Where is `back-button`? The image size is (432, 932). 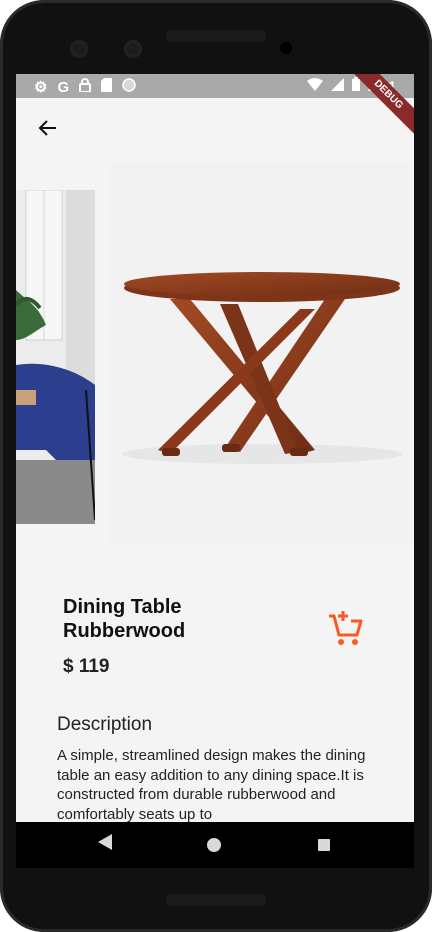
back-button is located at coordinates (48, 128).